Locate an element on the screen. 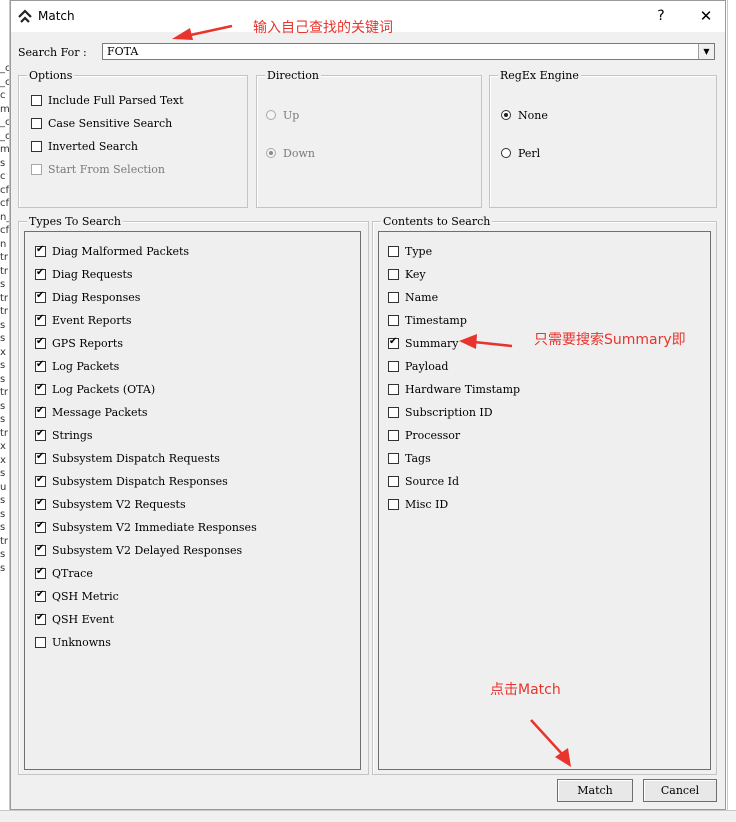 This screenshot has width=736, height=822. arrow-to-search-field is located at coordinates (209, 31).